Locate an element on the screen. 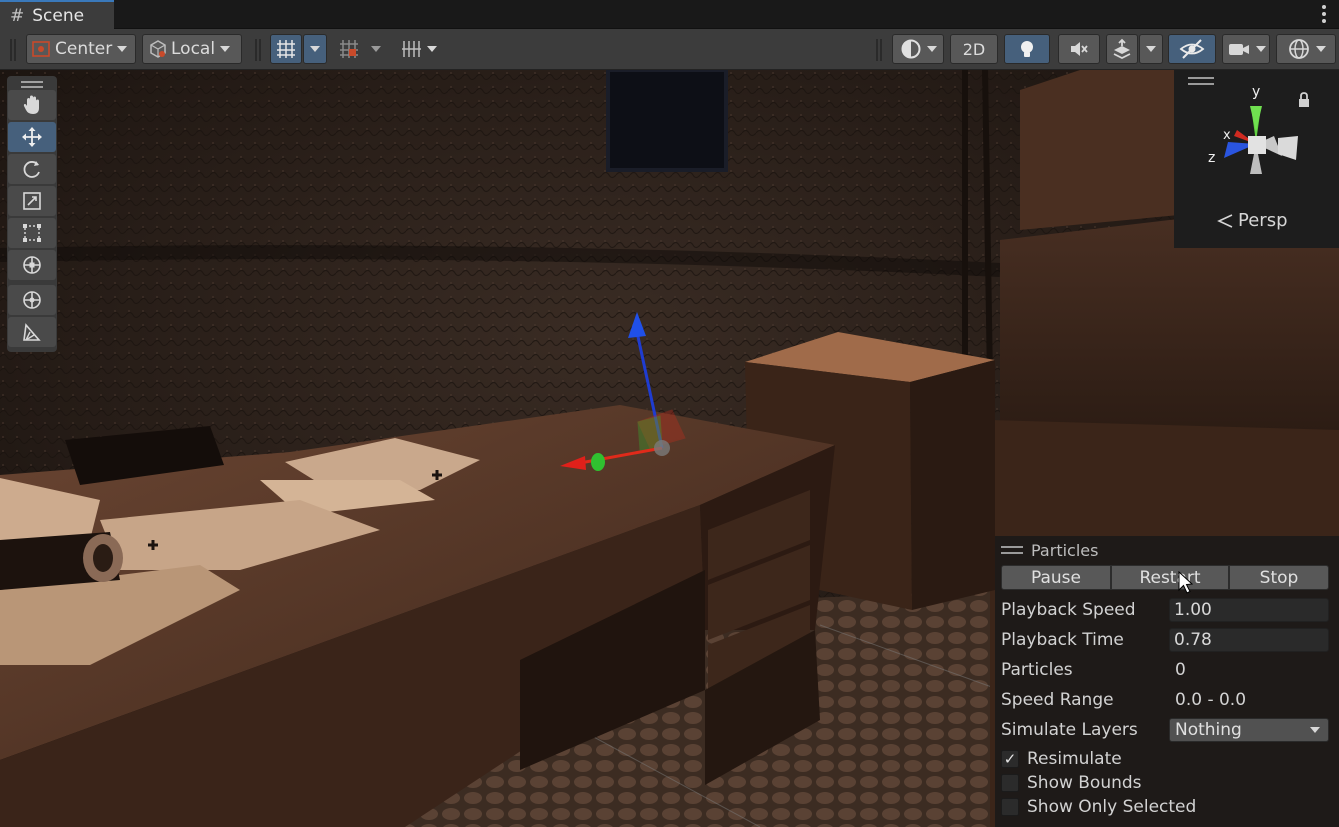 This screenshot has height=827, width=1339. effects-toggle is located at coordinates (1122, 49).